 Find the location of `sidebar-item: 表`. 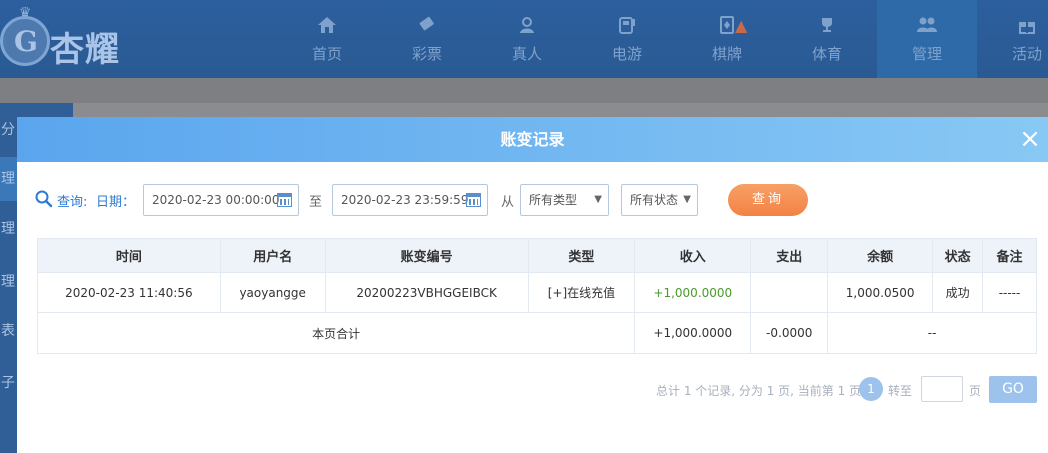

sidebar-item: 表 is located at coordinates (8, 331).